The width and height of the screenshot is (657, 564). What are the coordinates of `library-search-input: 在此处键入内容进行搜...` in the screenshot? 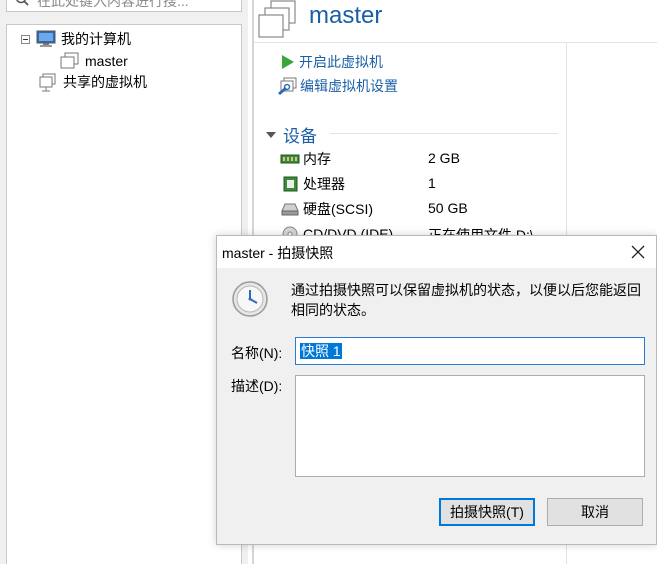 It's located at (124, 6).